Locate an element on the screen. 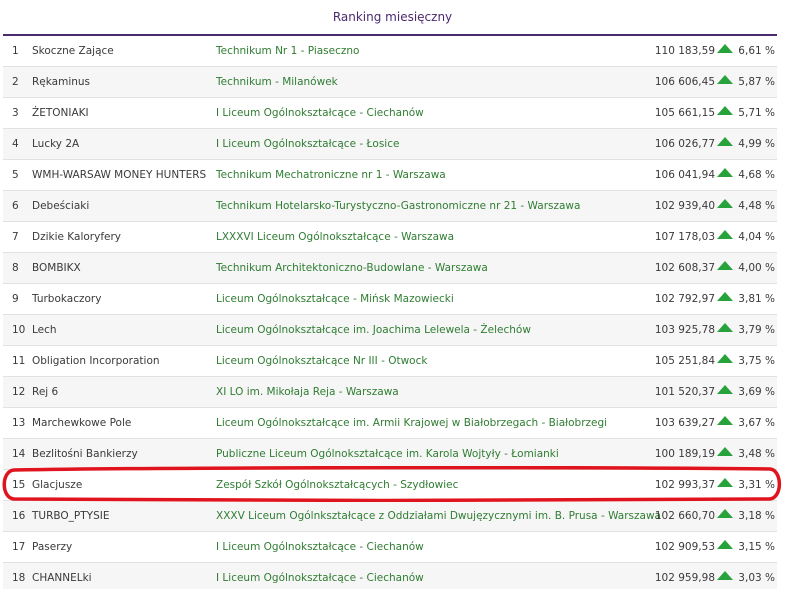  team-name-link: Bezlitośni Bankierzy is located at coordinates (85, 454).